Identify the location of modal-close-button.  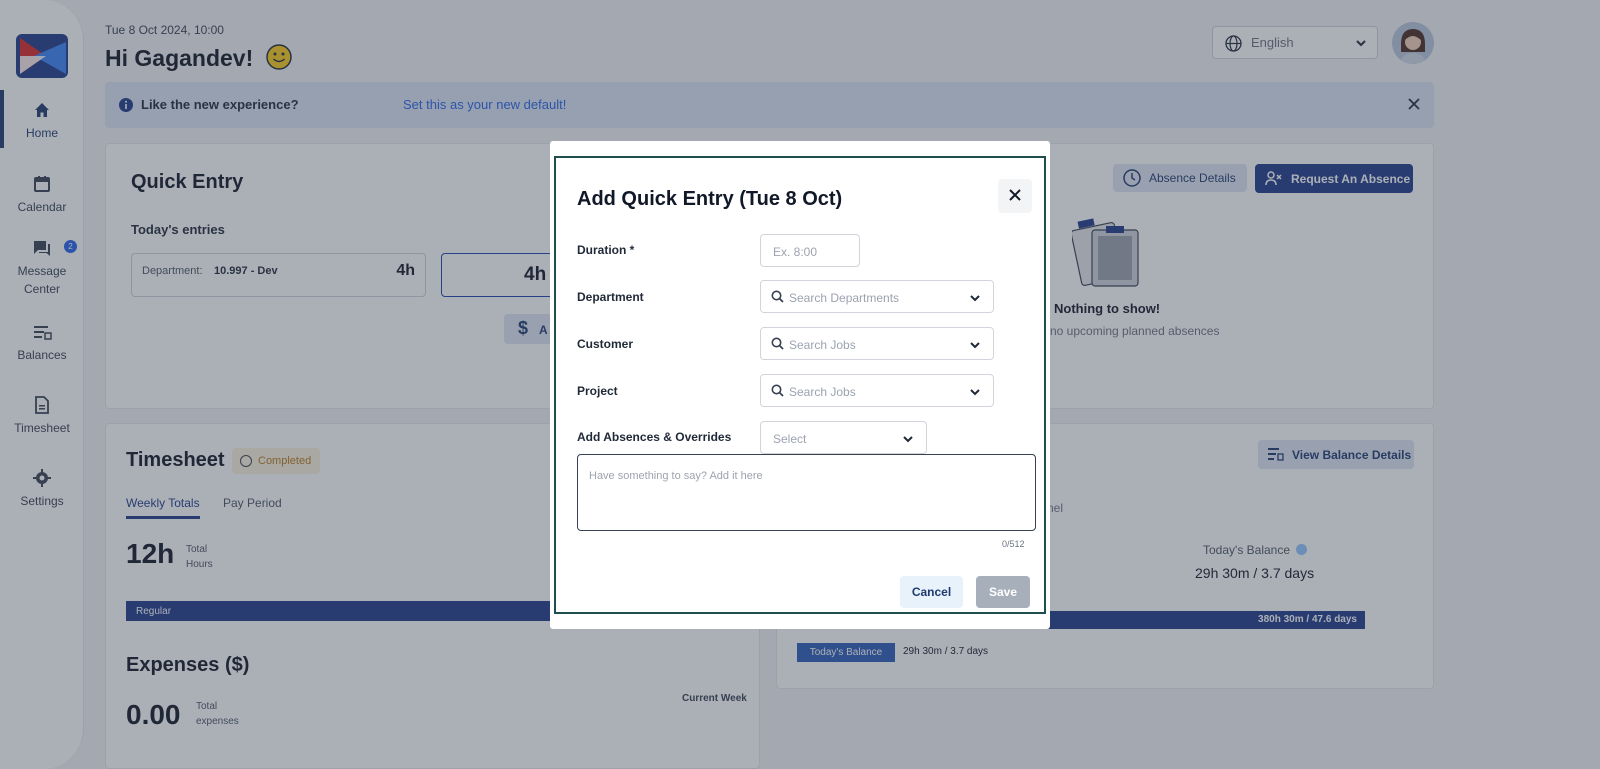
(1015, 196).